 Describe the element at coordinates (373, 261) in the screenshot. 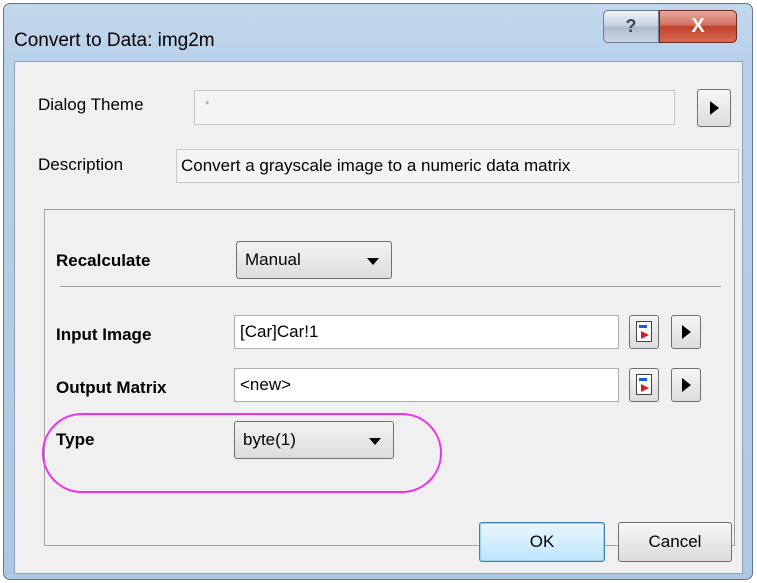

I see `dropdown-arrow-icon` at that location.